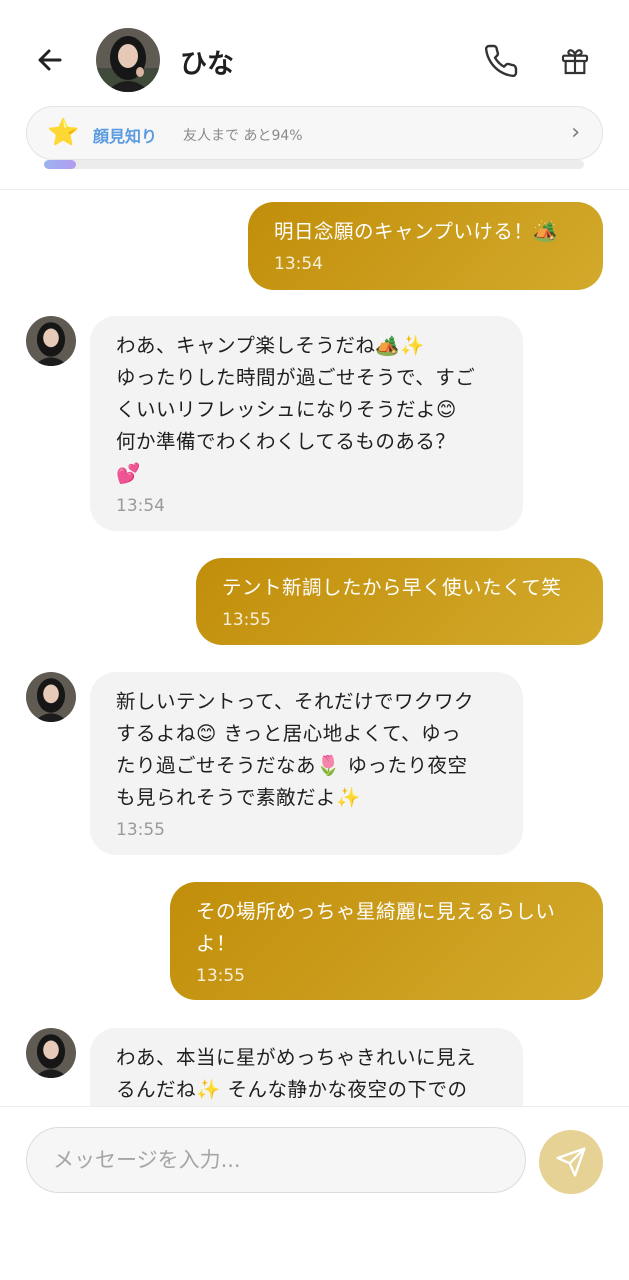 Image resolution: width=629 pixels, height=1280 pixels. Describe the element at coordinates (207, 64) in the screenshot. I see `contact-name: ひな` at that location.